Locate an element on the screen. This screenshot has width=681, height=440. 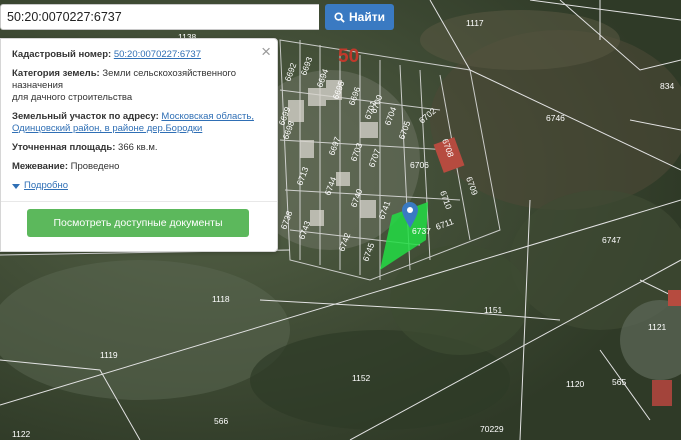
land-use-value: для дачного строительства is located at coordinates (72, 97).